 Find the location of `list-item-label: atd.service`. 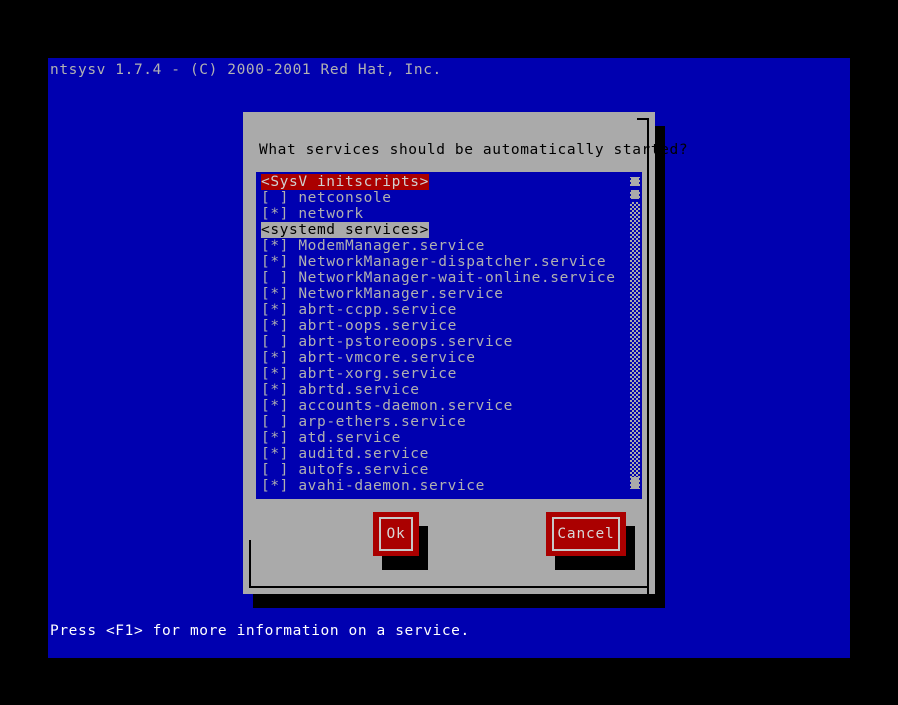

list-item-label: atd.service is located at coordinates (349, 438).